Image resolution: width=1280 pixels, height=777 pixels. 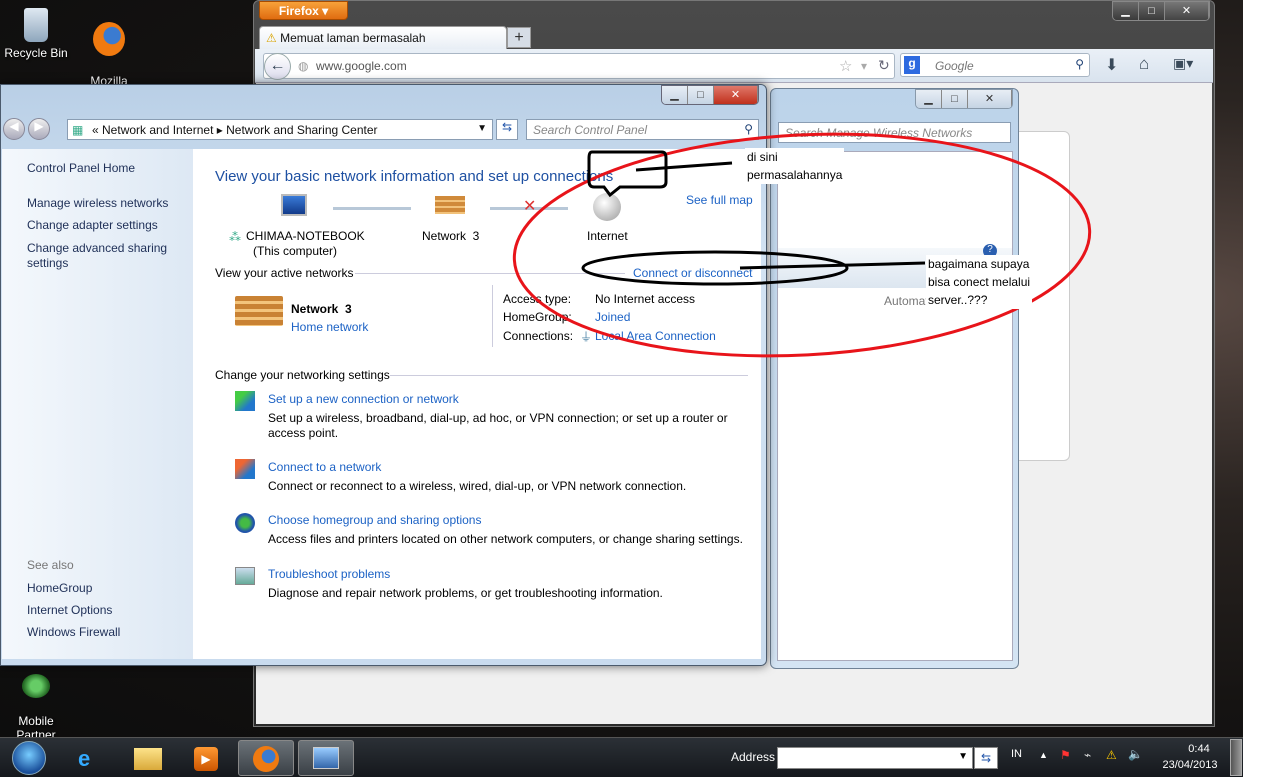 I want to click on action-center-flag-icon: ⚑, so click(x=1065, y=755).